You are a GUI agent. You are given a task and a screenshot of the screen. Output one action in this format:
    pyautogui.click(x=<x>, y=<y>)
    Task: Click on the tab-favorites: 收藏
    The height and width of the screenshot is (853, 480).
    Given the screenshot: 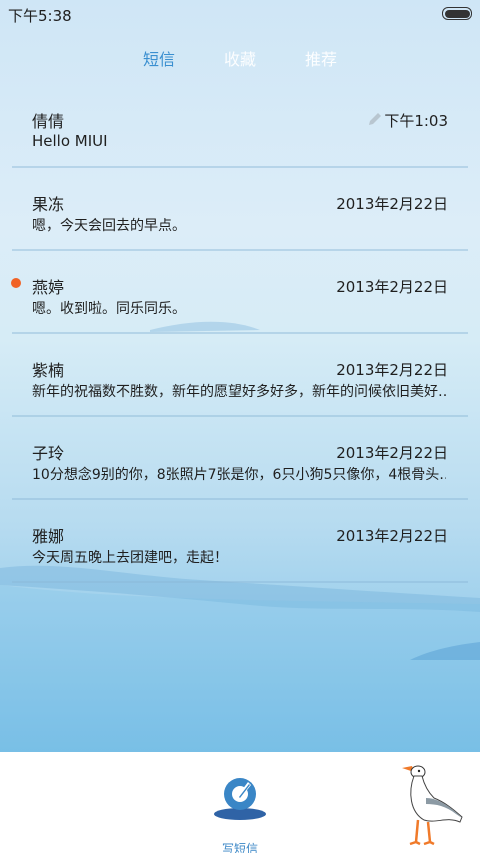 What is the action you would take?
    pyautogui.click(x=240, y=58)
    